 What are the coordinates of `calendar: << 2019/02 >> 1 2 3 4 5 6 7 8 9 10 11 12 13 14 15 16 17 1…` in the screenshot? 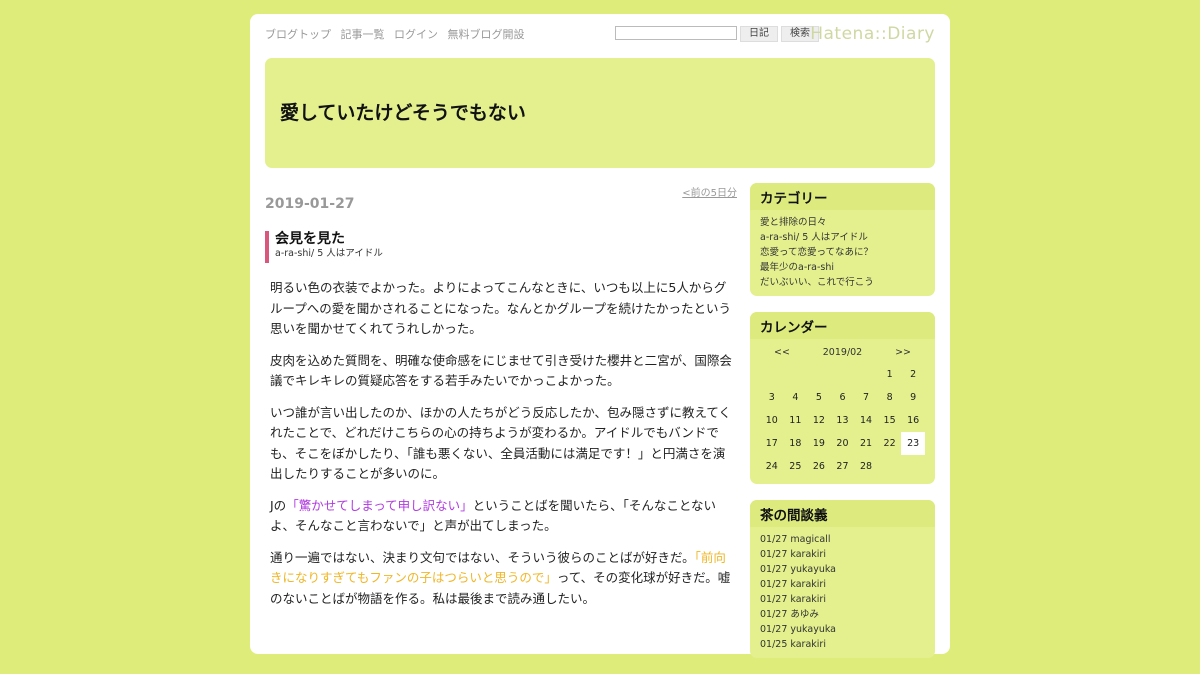 It's located at (842, 411).